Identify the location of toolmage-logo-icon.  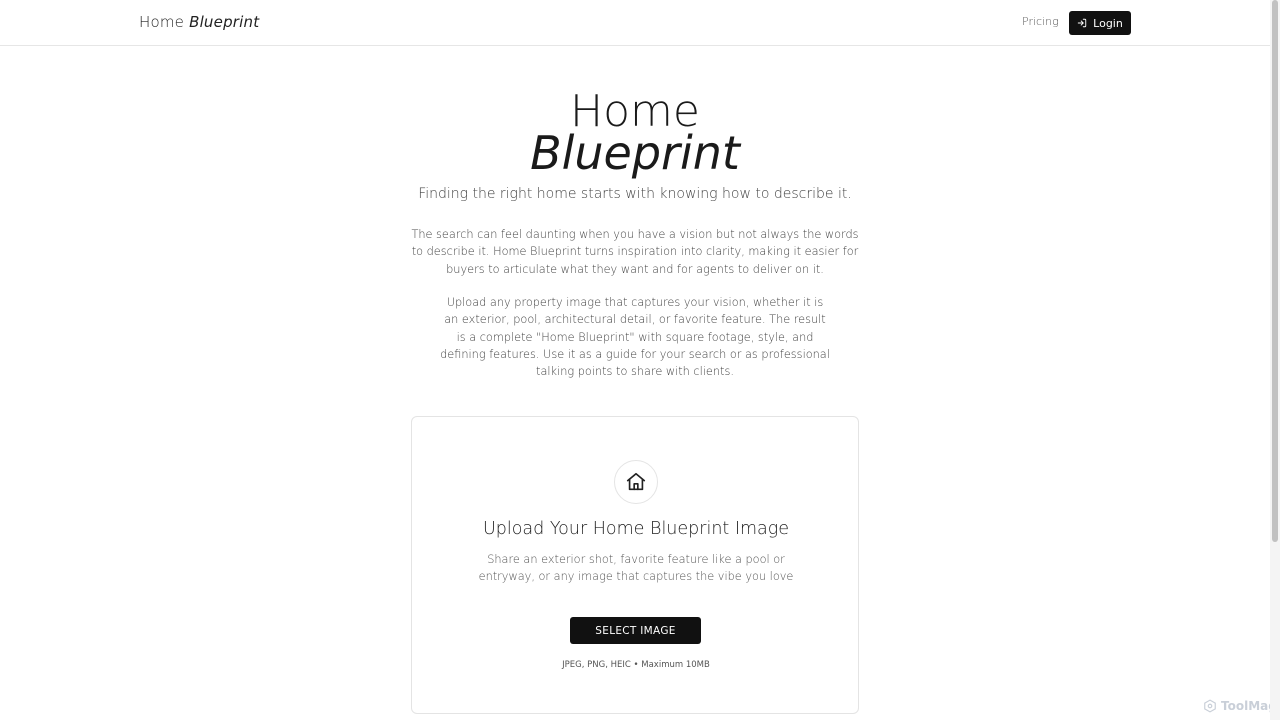
(1210, 706).